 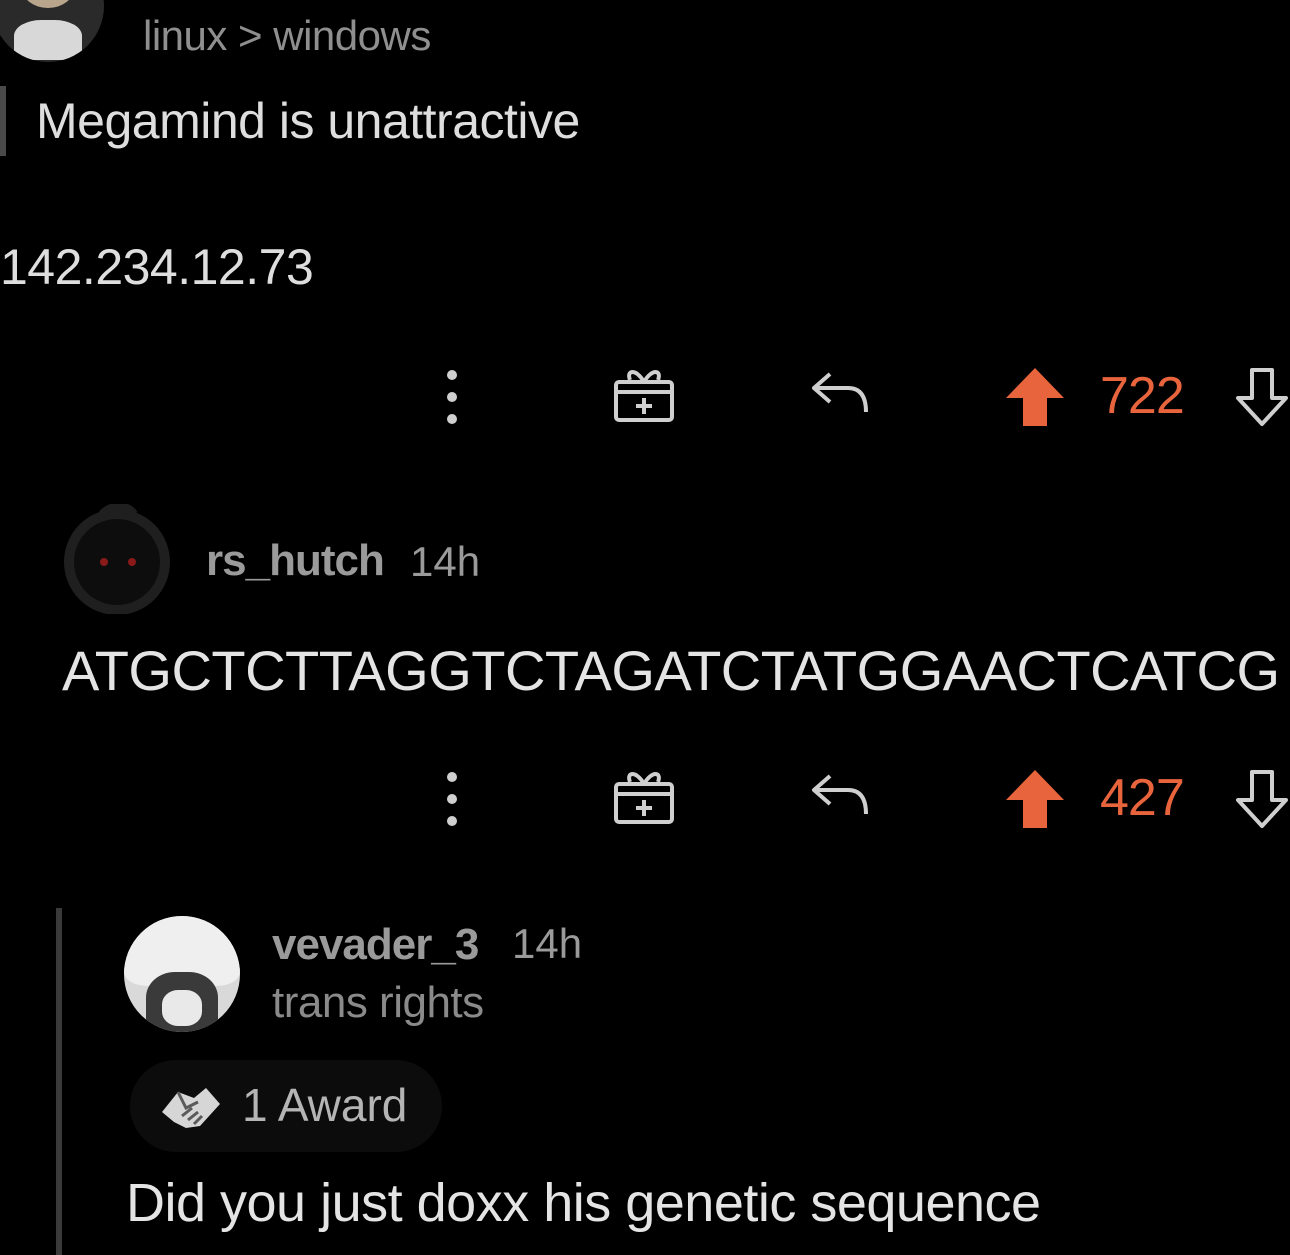 I want to click on user-flair: trans rights, so click(x=378, y=1002).